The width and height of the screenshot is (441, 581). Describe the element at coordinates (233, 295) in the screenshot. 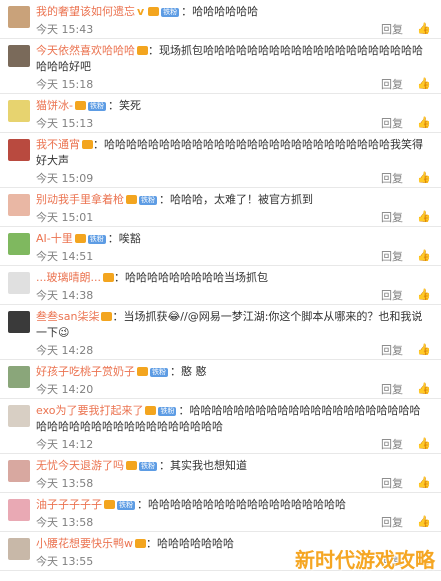

I see `comment-footer: 今天 14:38 回复 👍` at that location.